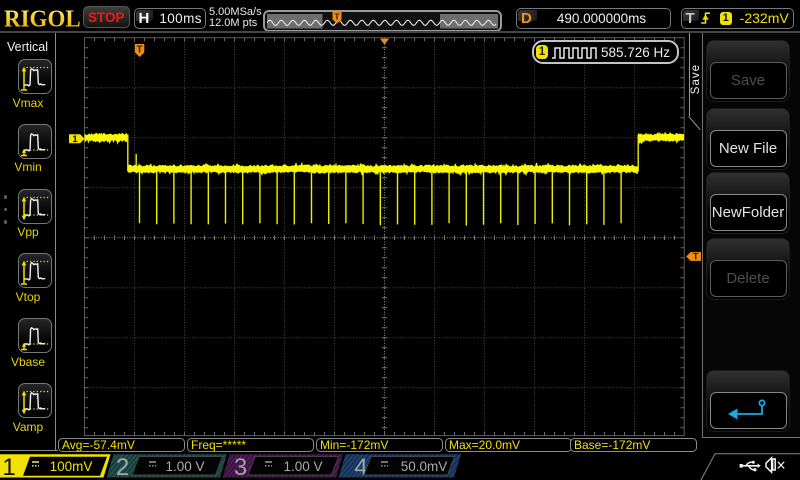 This screenshot has width=800, height=480. Describe the element at coordinates (240, 467) in the screenshot. I see `svg-text: 3` at that location.